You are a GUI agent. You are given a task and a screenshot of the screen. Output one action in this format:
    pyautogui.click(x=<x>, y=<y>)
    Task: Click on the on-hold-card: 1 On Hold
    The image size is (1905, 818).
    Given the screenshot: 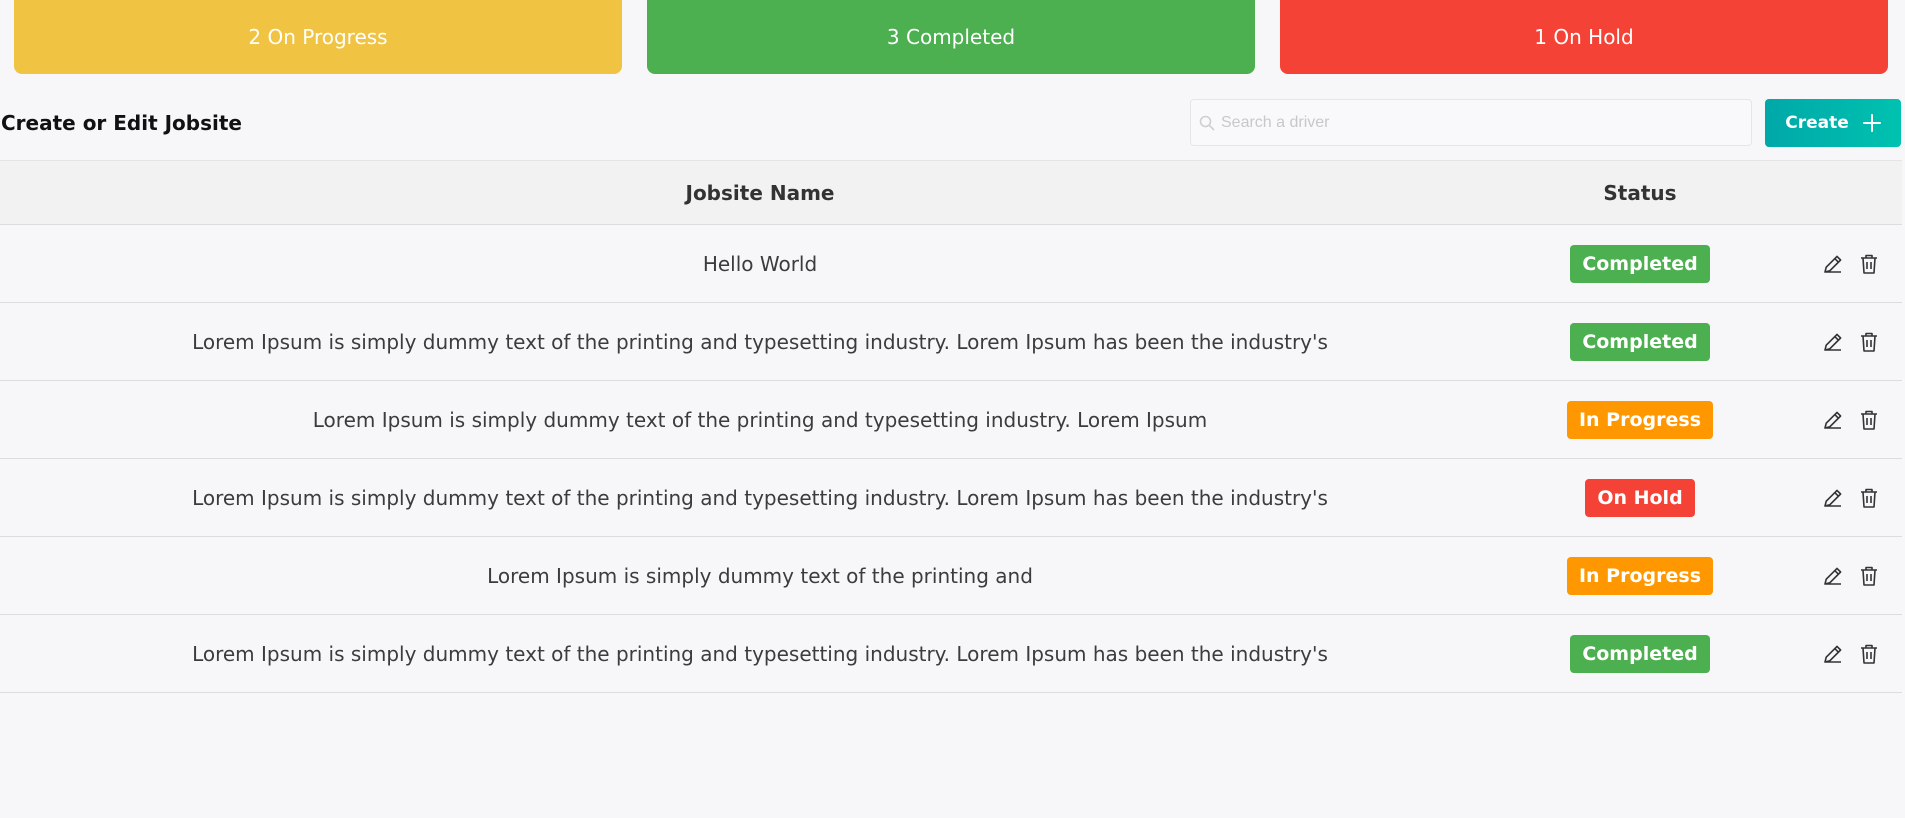 What is the action you would take?
    pyautogui.click(x=1584, y=37)
    